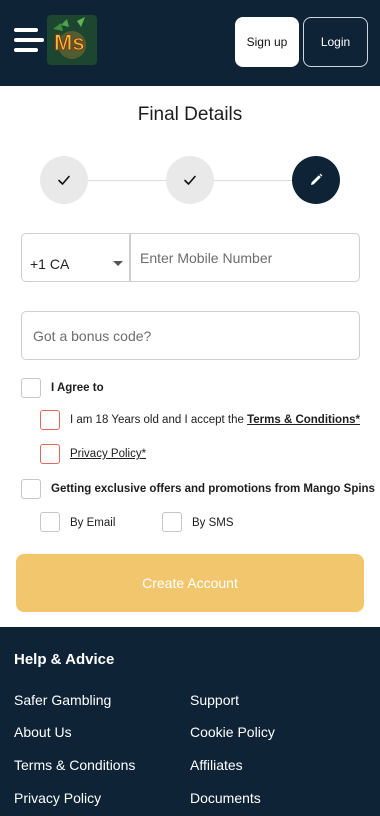 The image size is (380, 816). What do you see at coordinates (43, 732) in the screenshot?
I see `footer-link-about-us: About Us` at bounding box center [43, 732].